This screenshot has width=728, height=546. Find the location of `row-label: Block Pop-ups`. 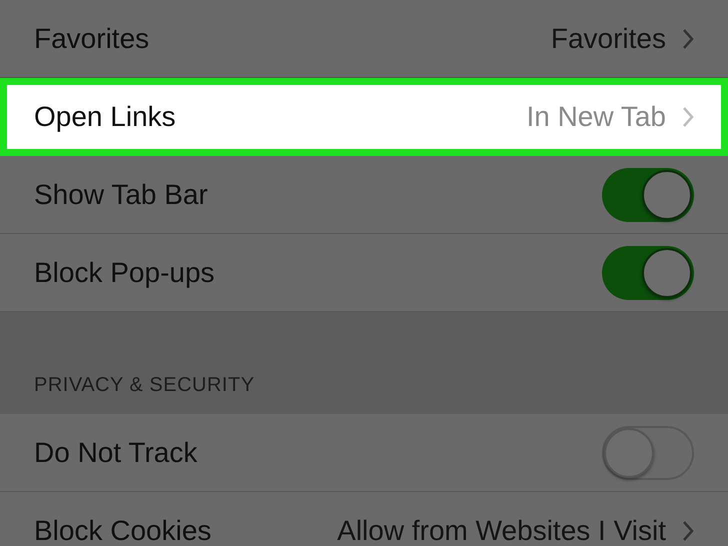

row-label: Block Pop-ups is located at coordinates (124, 273).